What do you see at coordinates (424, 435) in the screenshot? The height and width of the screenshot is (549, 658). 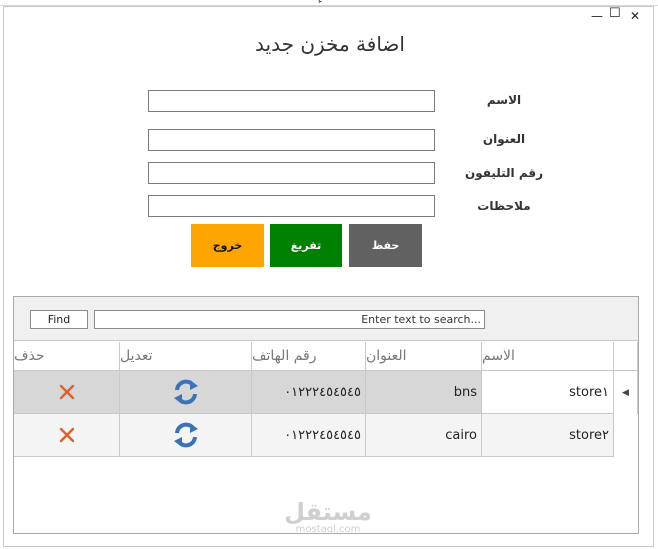 I see `row-2-address: cairo` at bounding box center [424, 435].